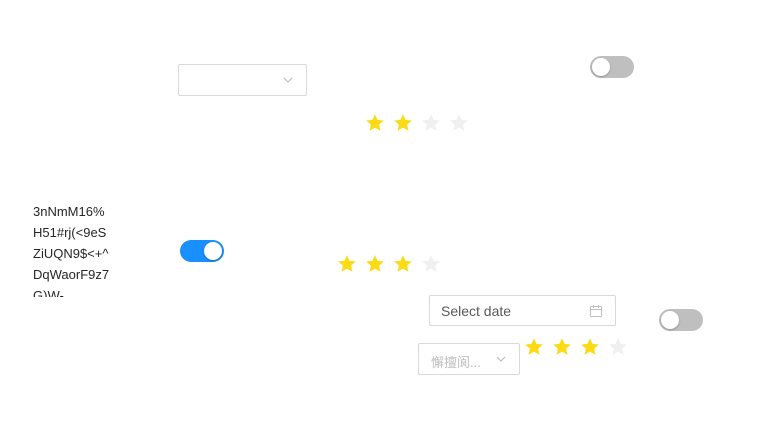 The width and height of the screenshot is (761, 429). What do you see at coordinates (69, 211) in the screenshot?
I see `text-line: 3nNmM16%` at bounding box center [69, 211].